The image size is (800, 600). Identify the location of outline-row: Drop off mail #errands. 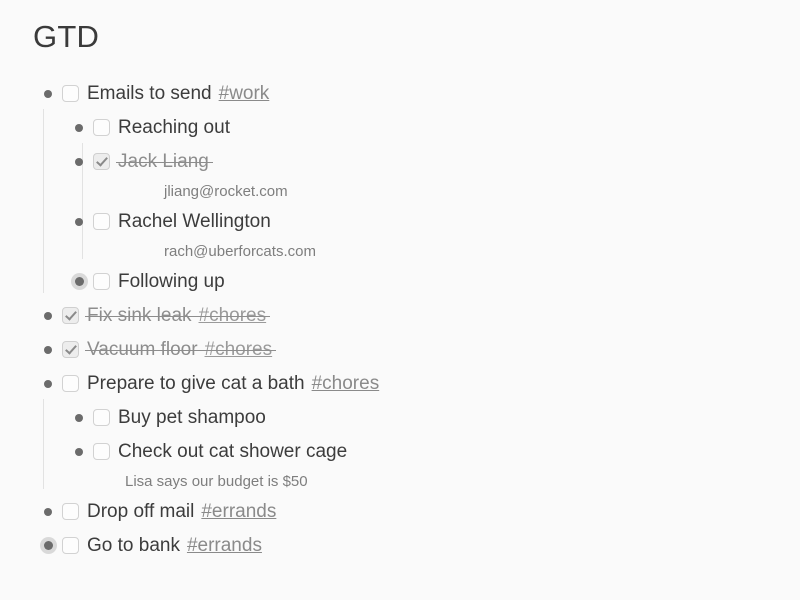
(415, 512).